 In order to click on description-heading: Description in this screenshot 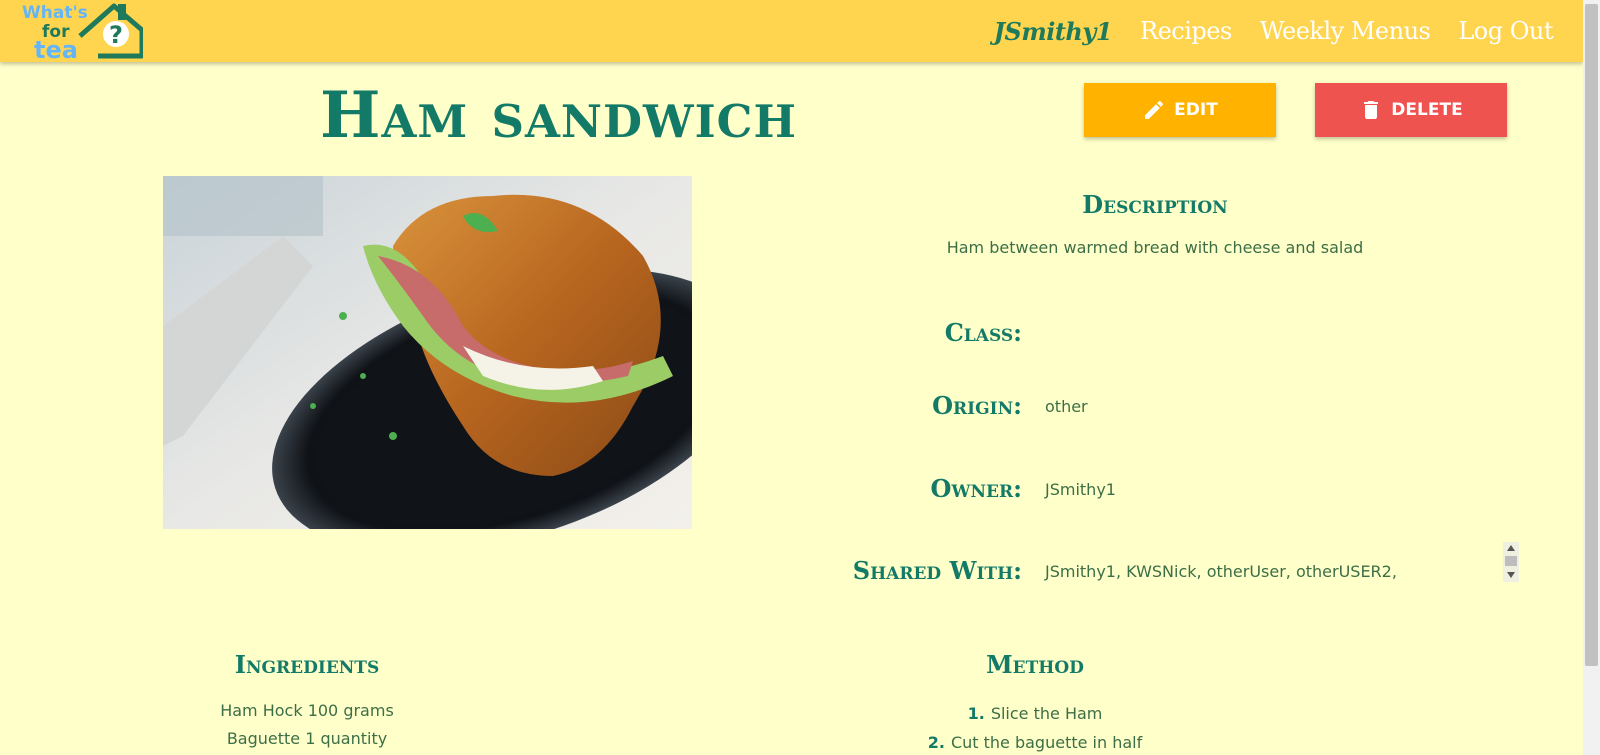, I will do `click(1155, 204)`.